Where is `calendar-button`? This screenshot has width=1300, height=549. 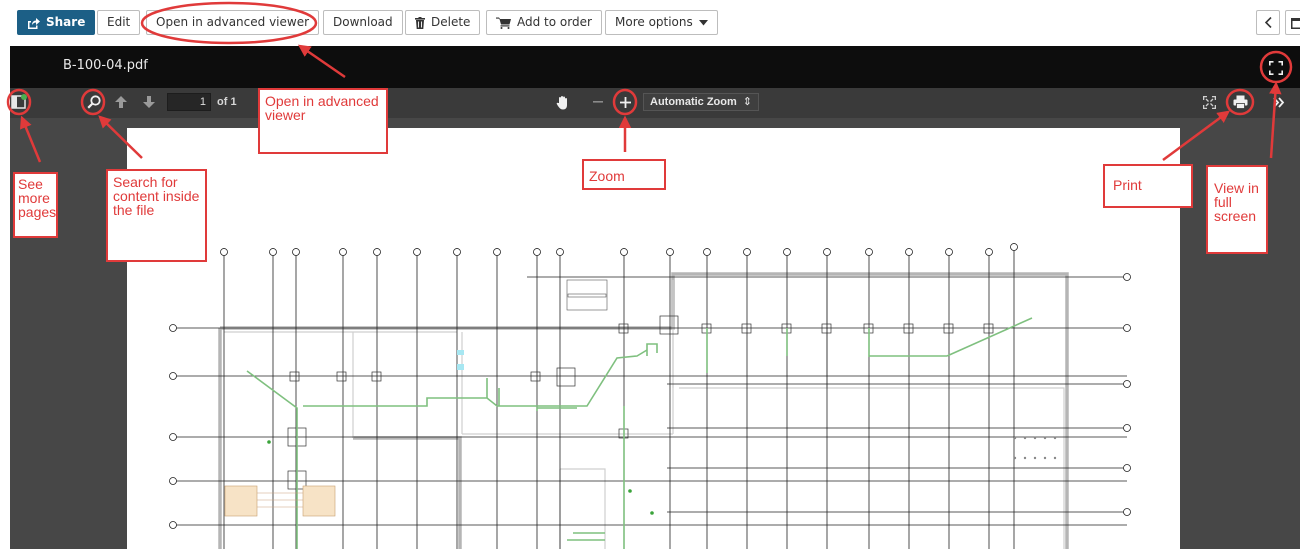 calendar-button is located at coordinates (1292, 22).